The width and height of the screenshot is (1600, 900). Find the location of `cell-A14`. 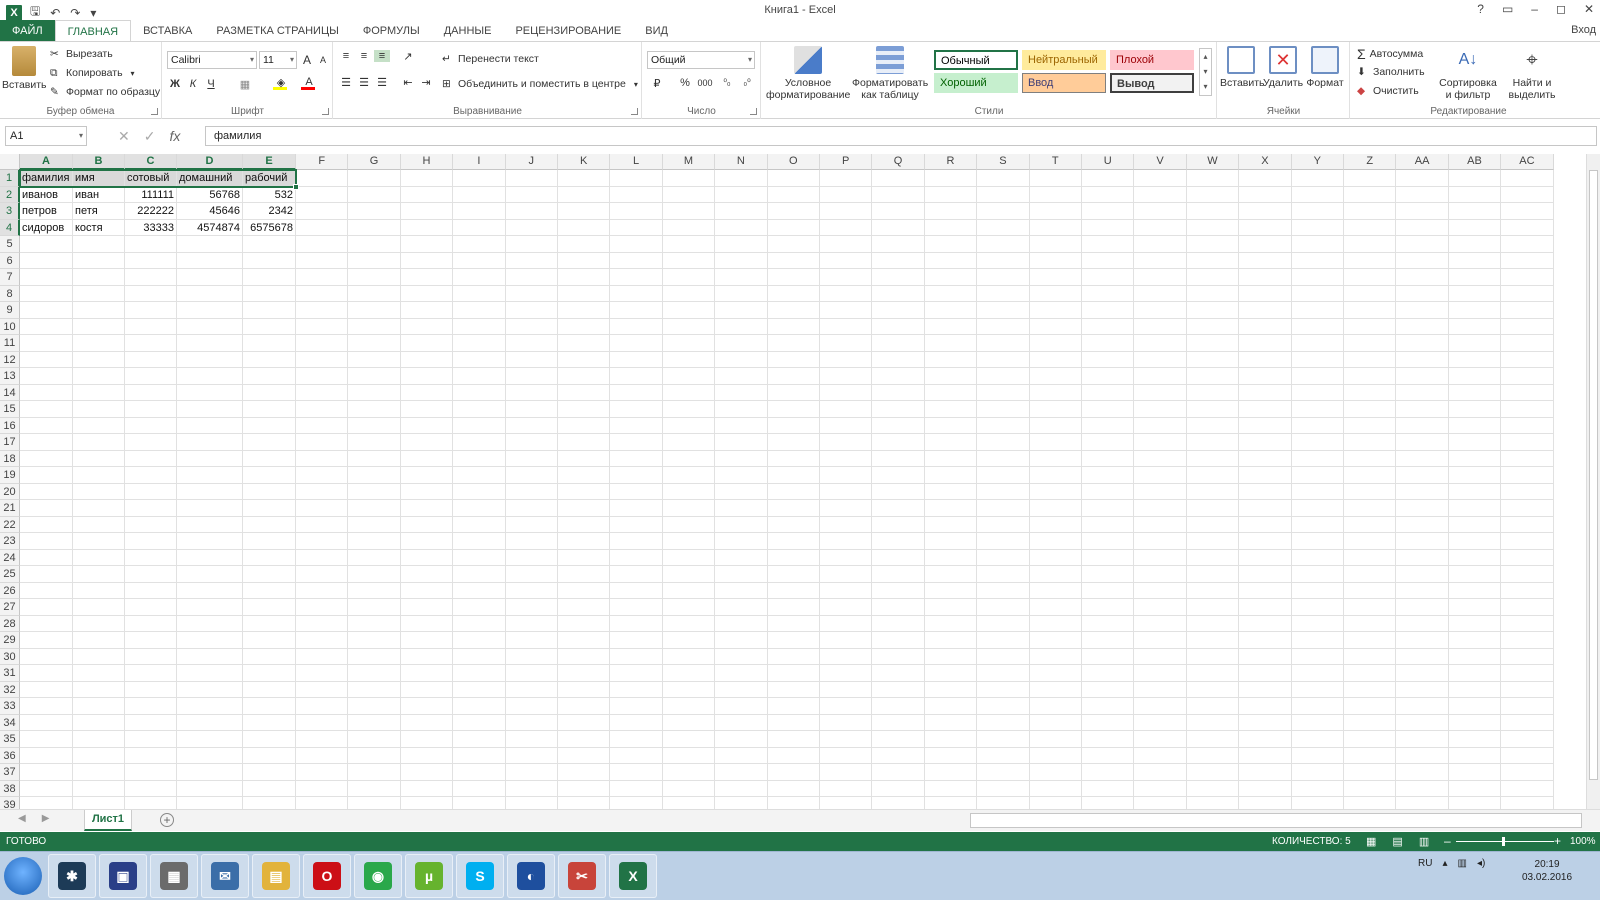

cell-A14 is located at coordinates (46, 392).